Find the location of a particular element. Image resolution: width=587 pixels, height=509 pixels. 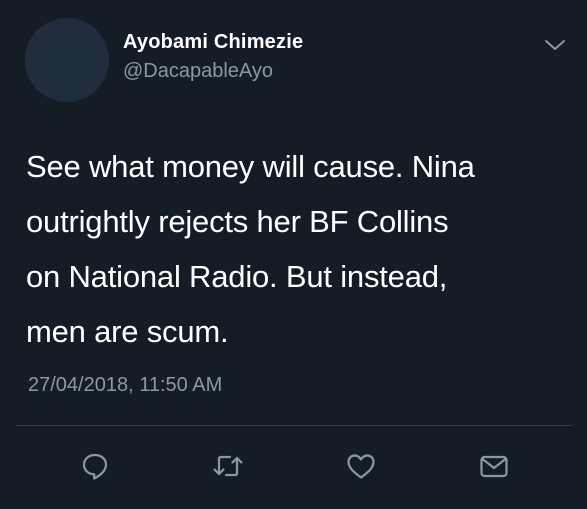

reply-button is located at coordinates (95, 466).